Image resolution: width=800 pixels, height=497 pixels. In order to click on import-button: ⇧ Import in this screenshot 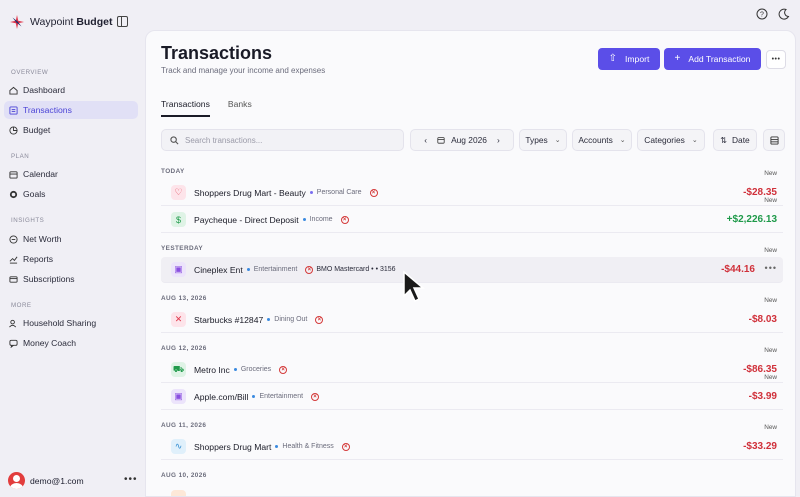, I will do `click(629, 59)`.